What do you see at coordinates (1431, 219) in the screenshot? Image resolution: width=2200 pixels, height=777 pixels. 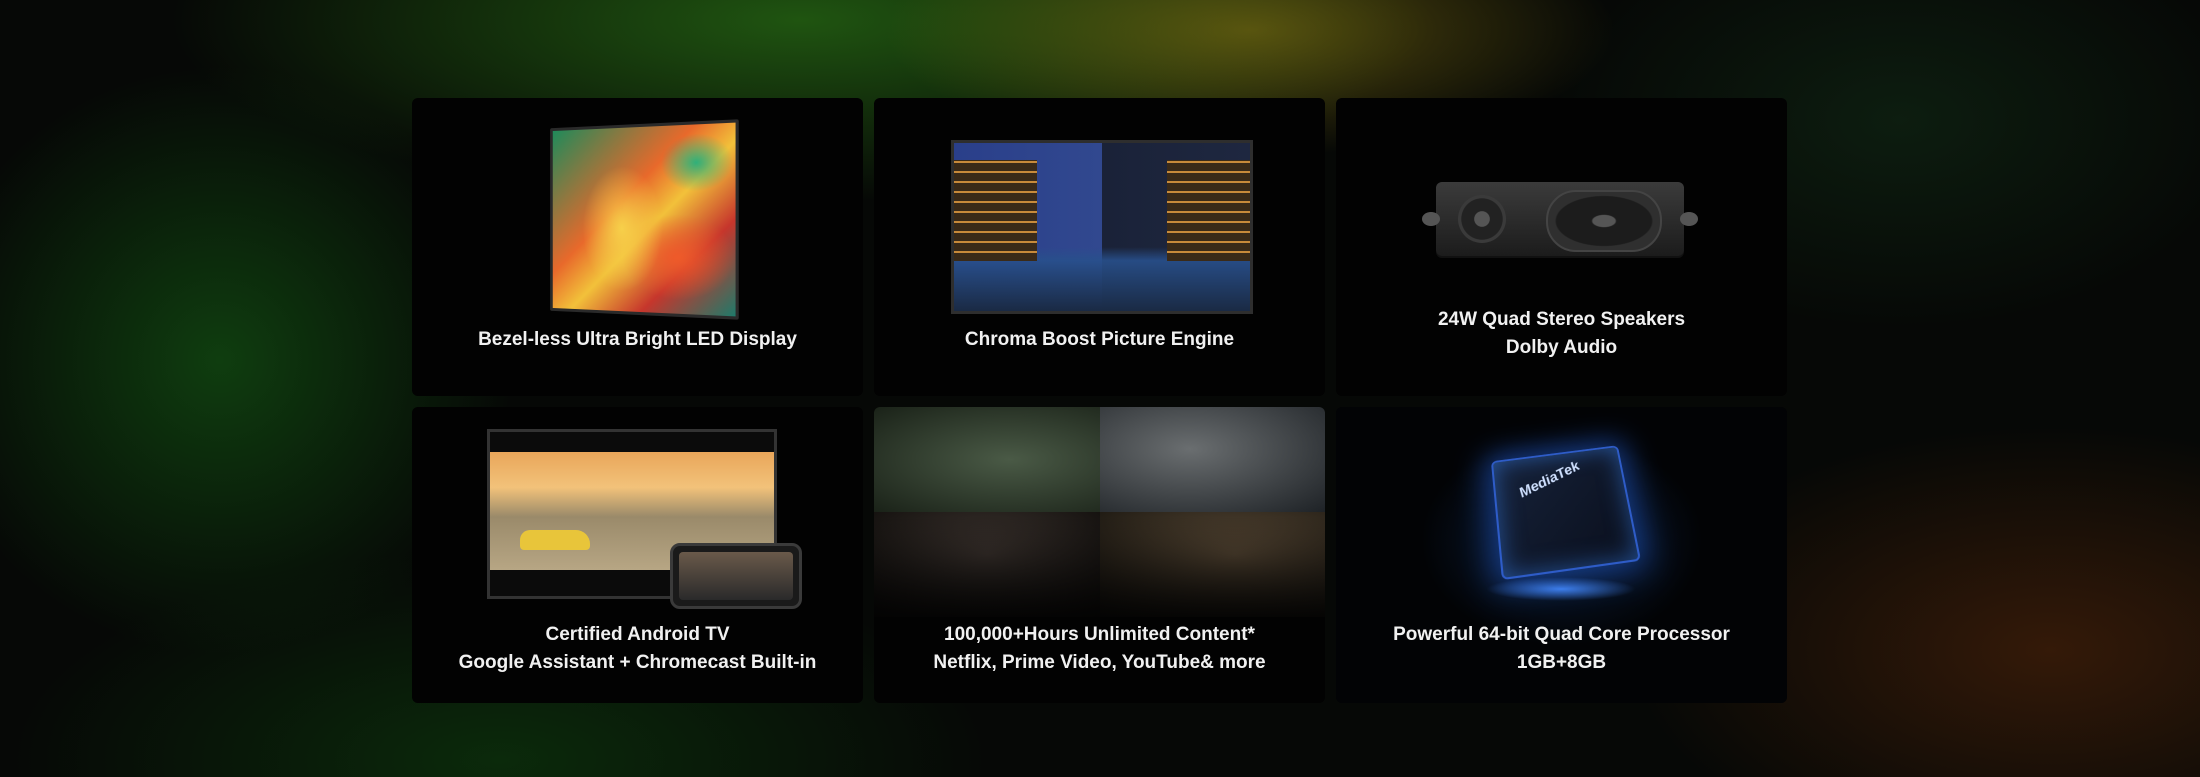 I see `speaker-mount-left` at bounding box center [1431, 219].